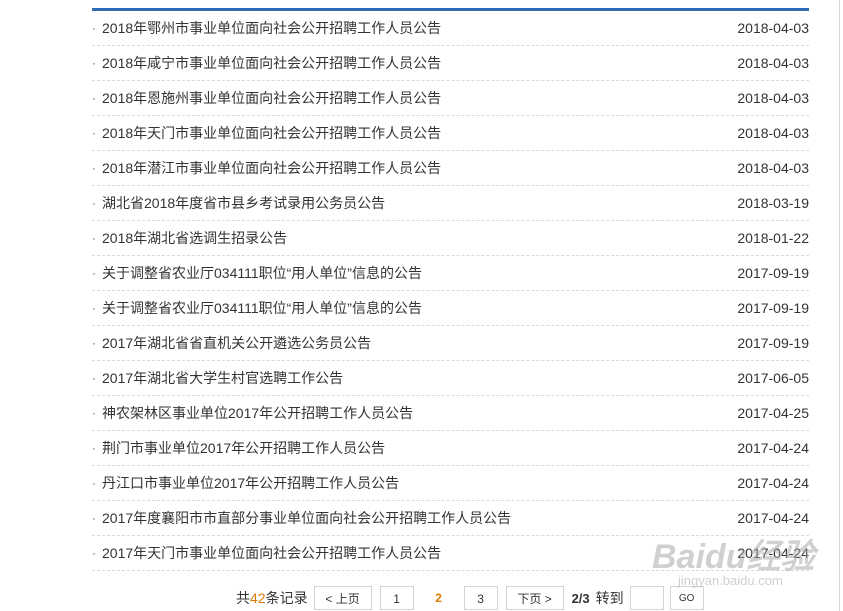 The width and height of the screenshot is (843, 611). What do you see at coordinates (450, 238) in the screenshot?
I see `list-item: · 2018年湖北省选调生招录公告 2018-01-22` at bounding box center [450, 238].